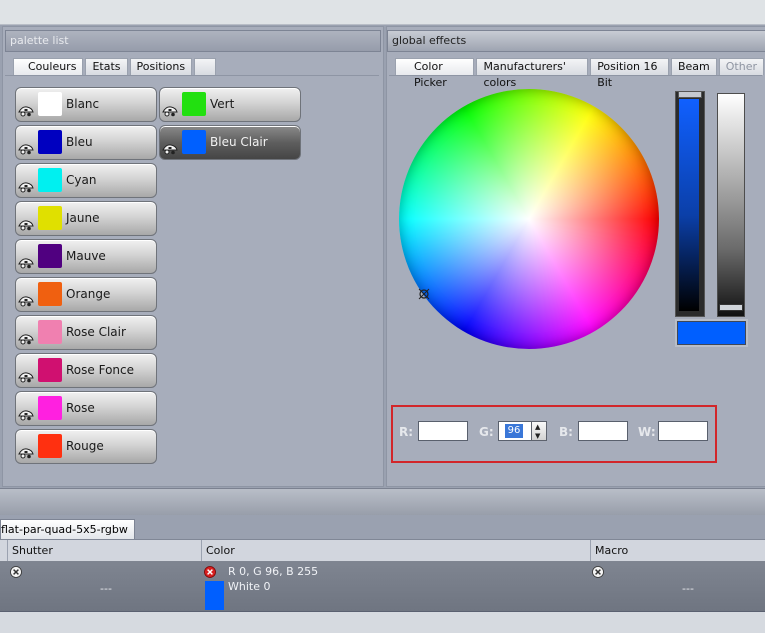  What do you see at coordinates (731, 205) in the screenshot?
I see `white-level-slider` at bounding box center [731, 205].